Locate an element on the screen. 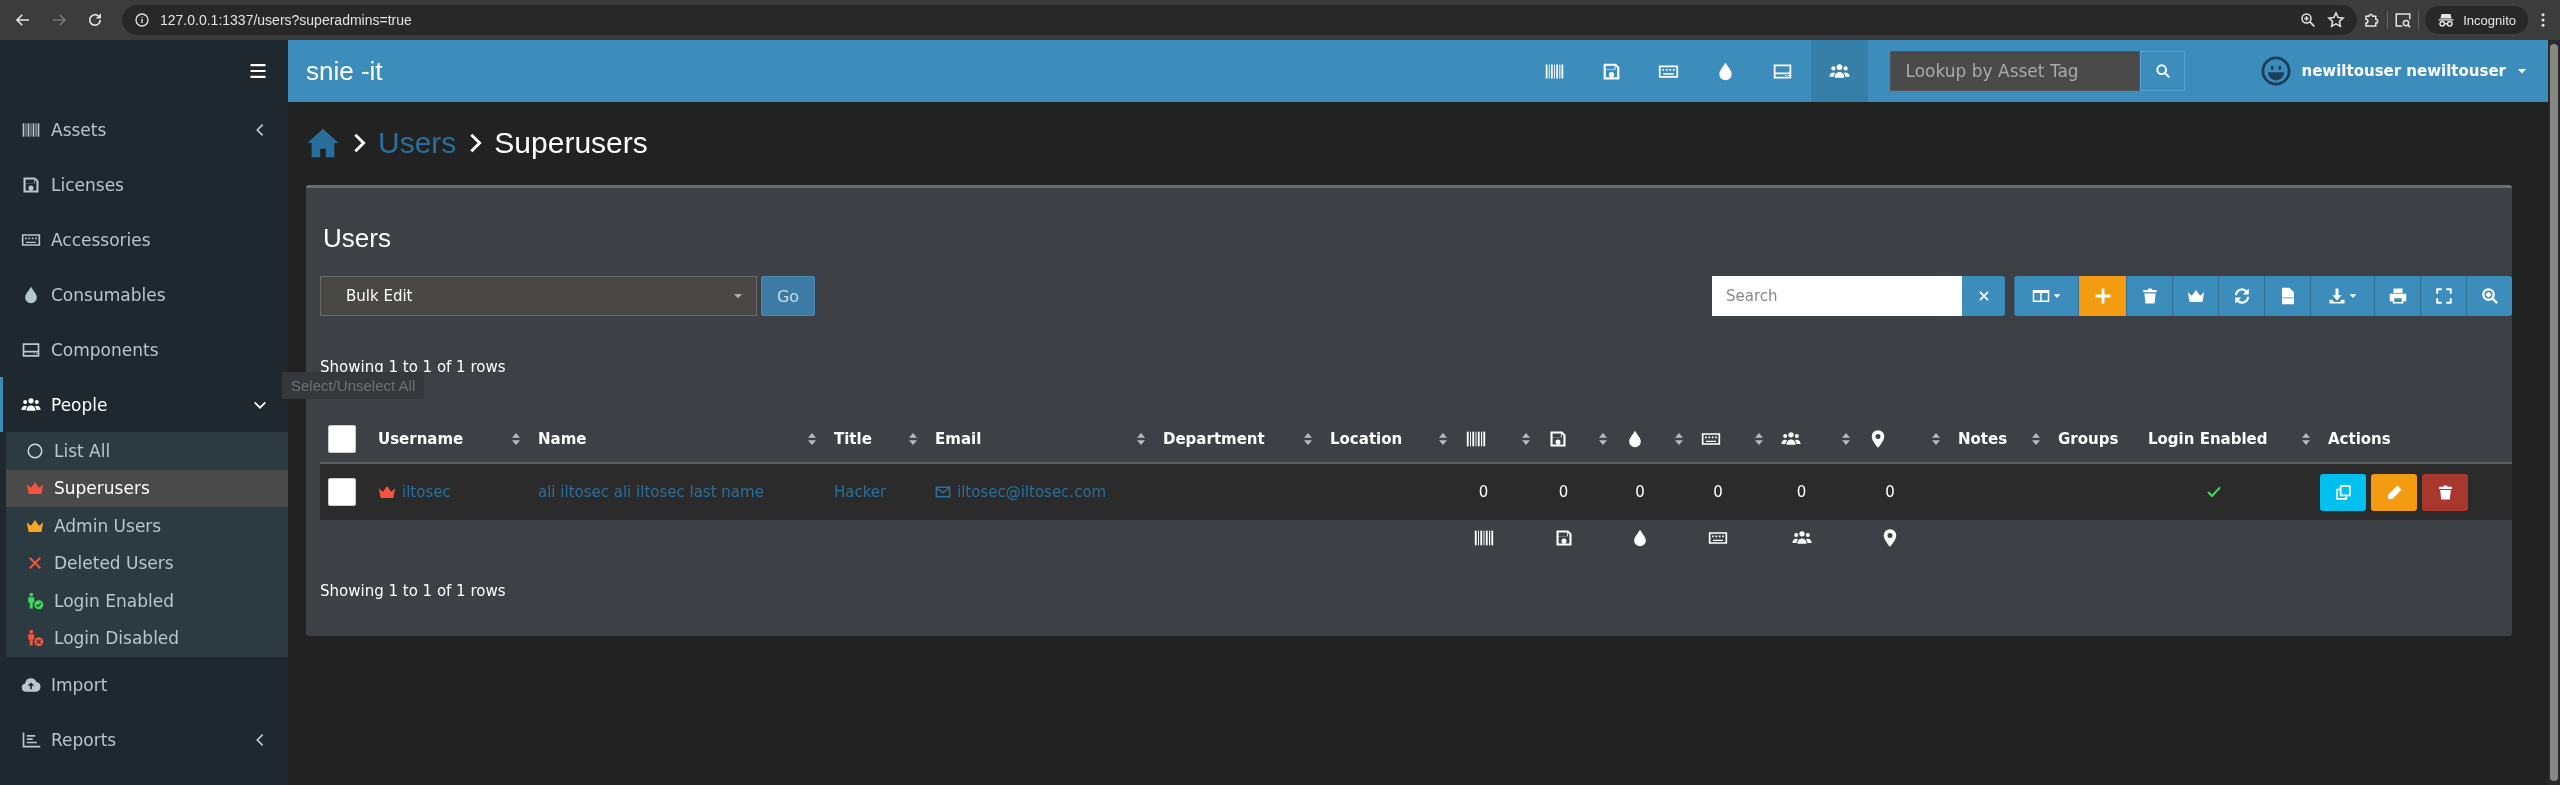 Image resolution: width=2560 pixels, height=785 pixels. refresh-icon is located at coordinates (2241, 296).